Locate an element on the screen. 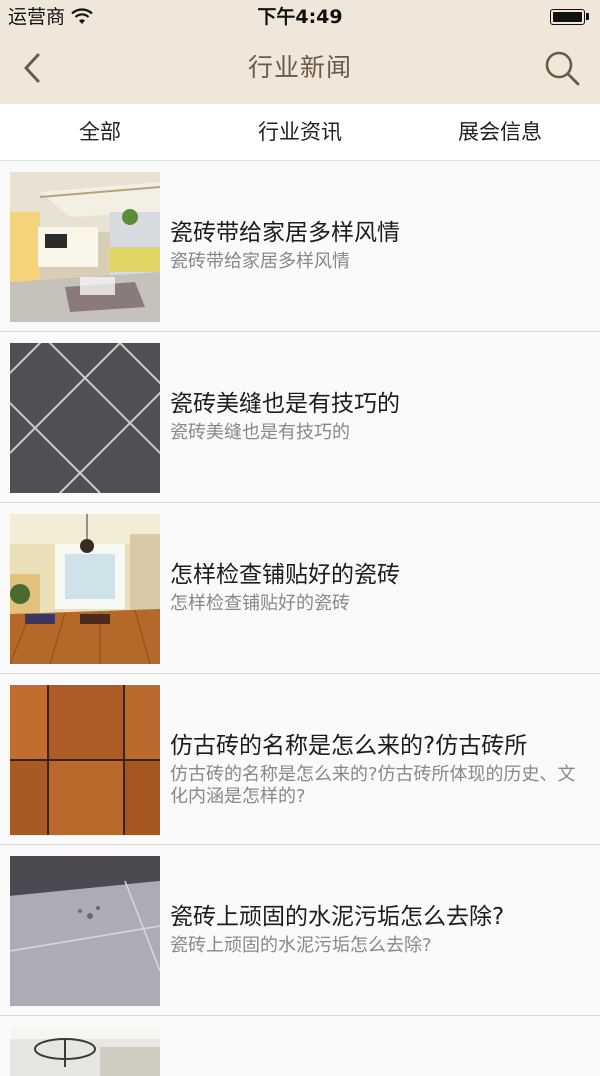 This screenshot has width=600, height=1076. search-button is located at coordinates (562, 68).